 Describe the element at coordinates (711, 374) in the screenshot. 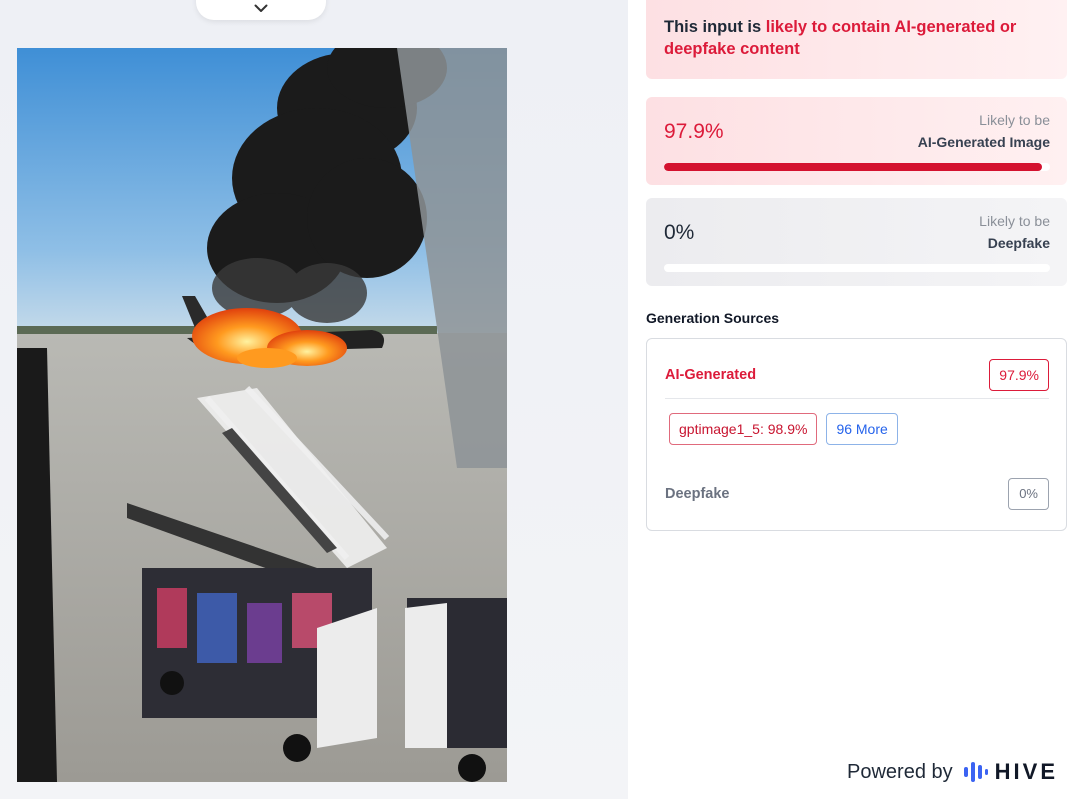

I see `ai-generated-source-label: AI-Generated` at that location.